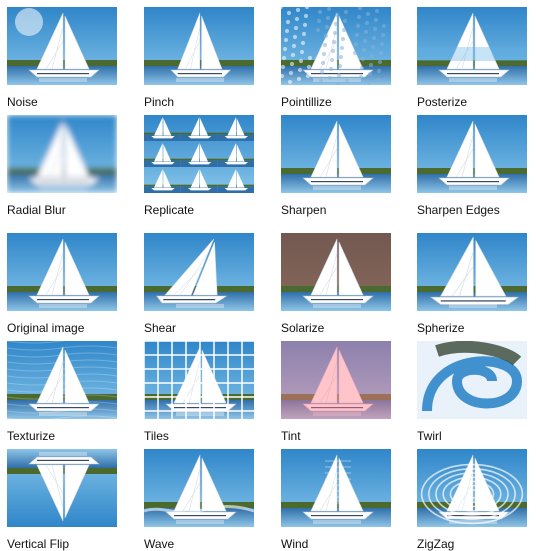  Describe the element at coordinates (199, 154) in the screenshot. I see `filter-thumbnail-replicate` at that location.